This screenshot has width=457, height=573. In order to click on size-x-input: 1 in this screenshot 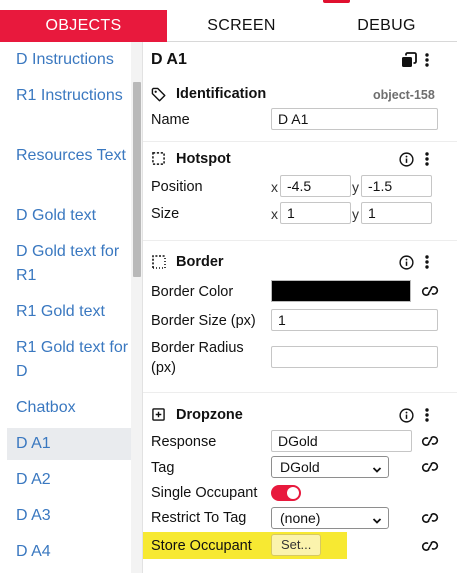, I will do `click(315, 213)`.